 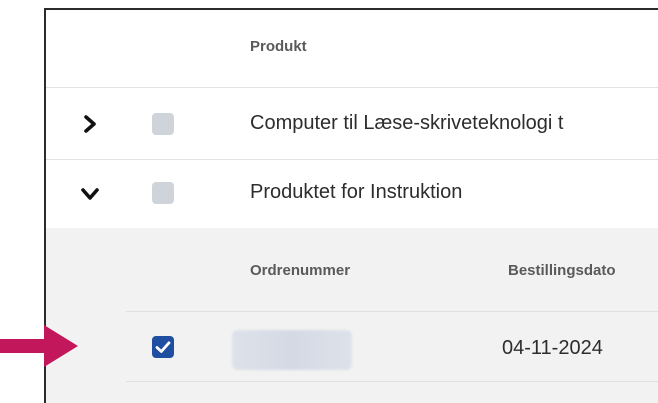 What do you see at coordinates (552, 348) in the screenshot?
I see `order-date: 04-11-2024` at bounding box center [552, 348].